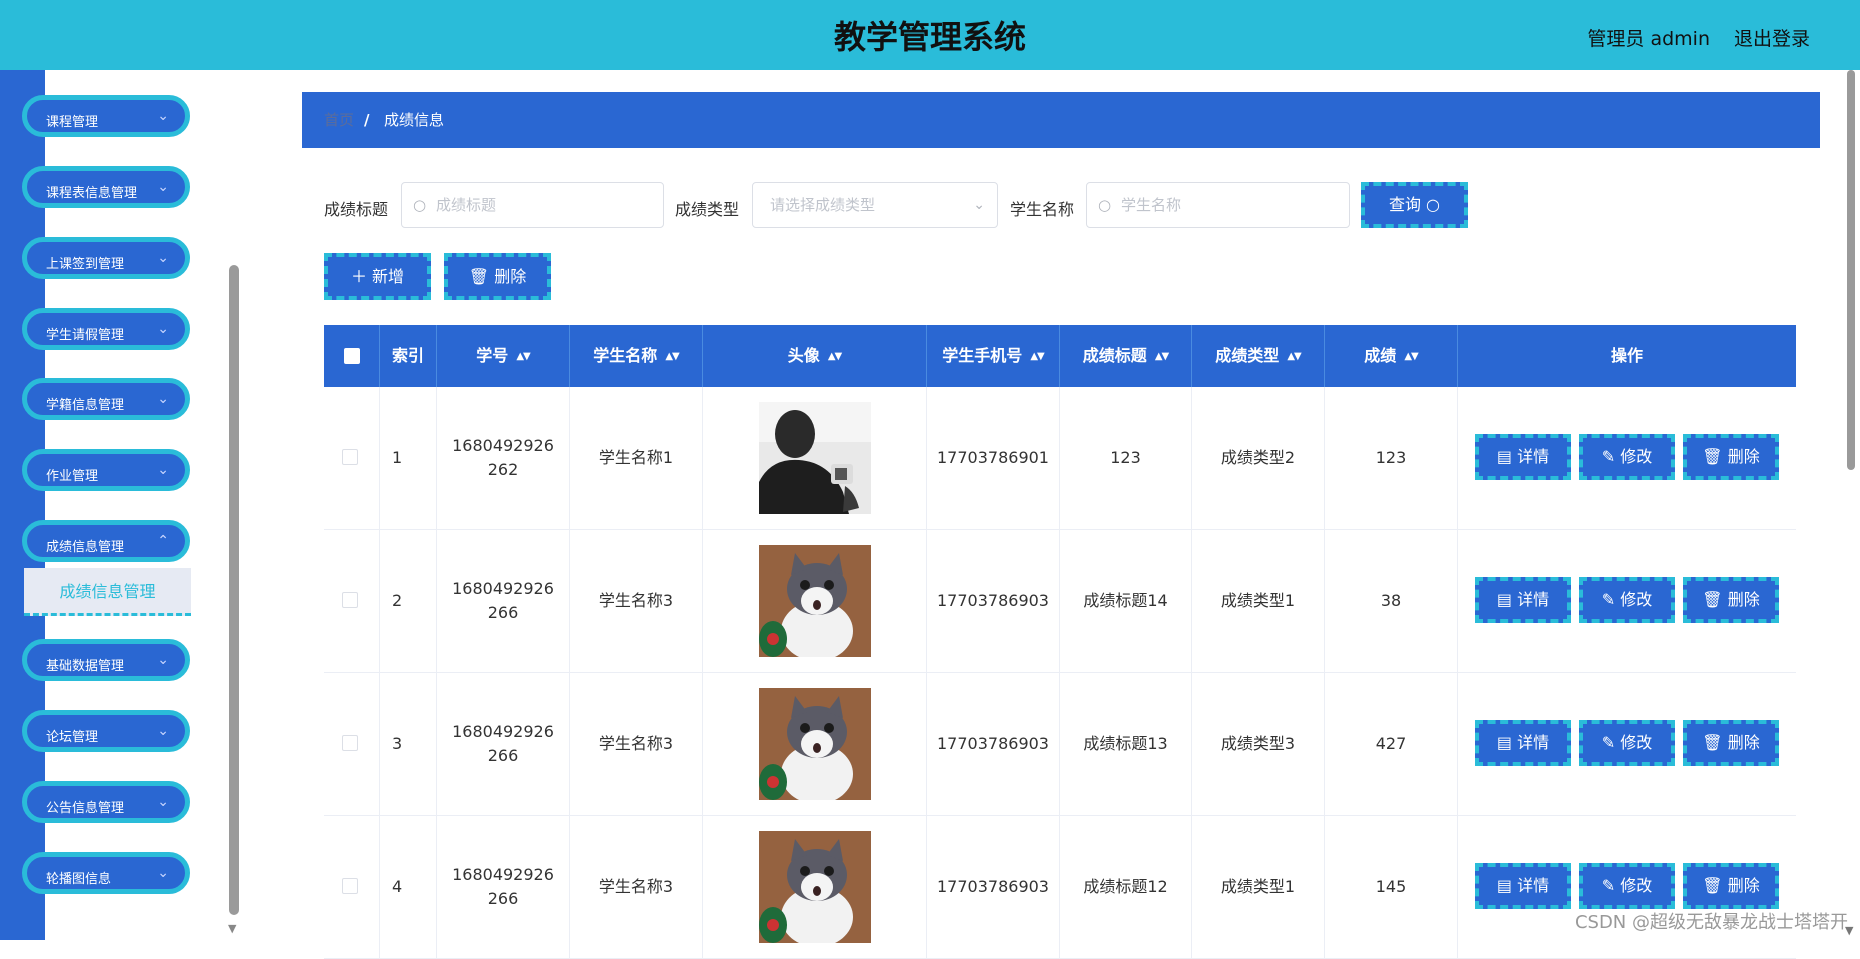 The image size is (1860, 959). Describe the element at coordinates (106, 470) in the screenshot. I see `sidebar-item-homework: 作业管理 ⌄` at that location.